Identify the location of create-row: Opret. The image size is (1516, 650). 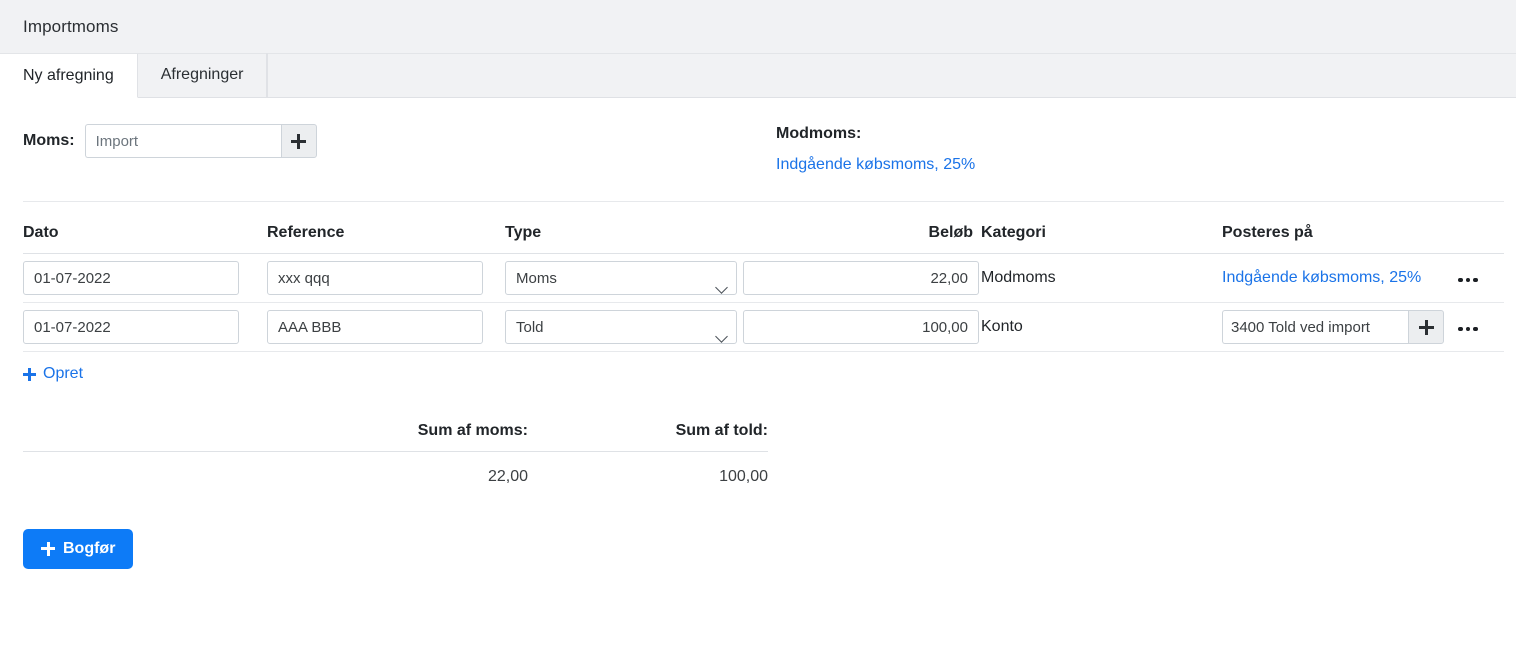
(758, 369).